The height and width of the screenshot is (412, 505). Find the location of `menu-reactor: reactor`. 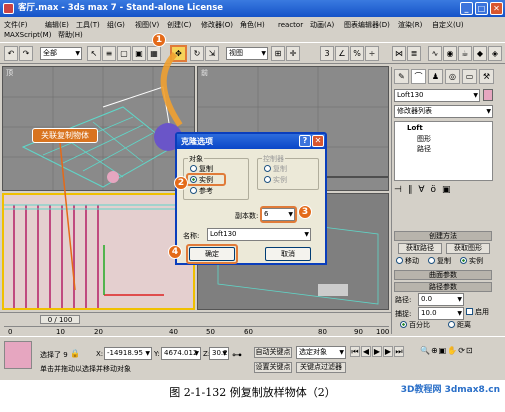

menu-reactor: reactor is located at coordinates (290, 25).